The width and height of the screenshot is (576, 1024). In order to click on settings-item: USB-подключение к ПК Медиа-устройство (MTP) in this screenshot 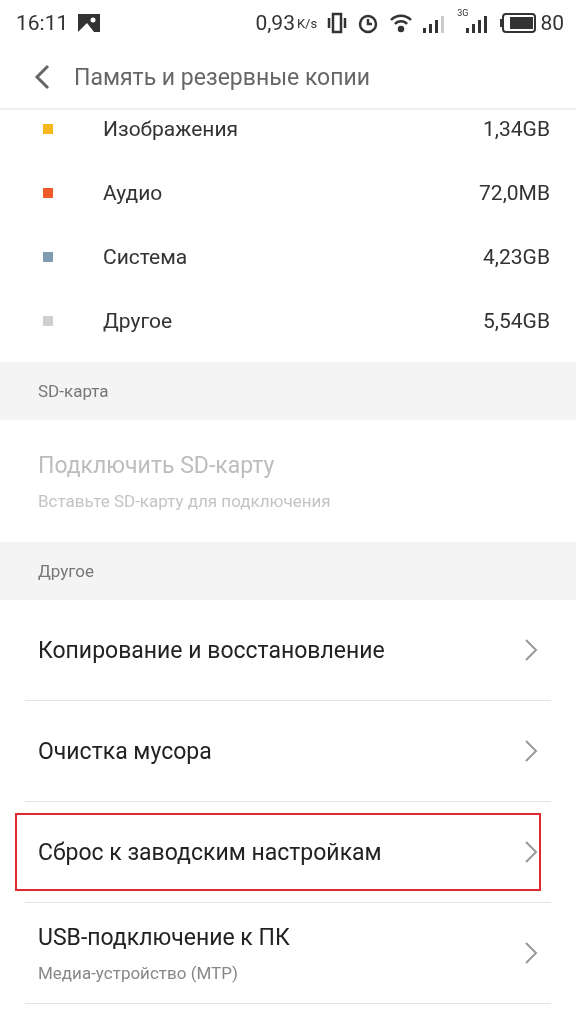, I will do `click(288, 953)`.